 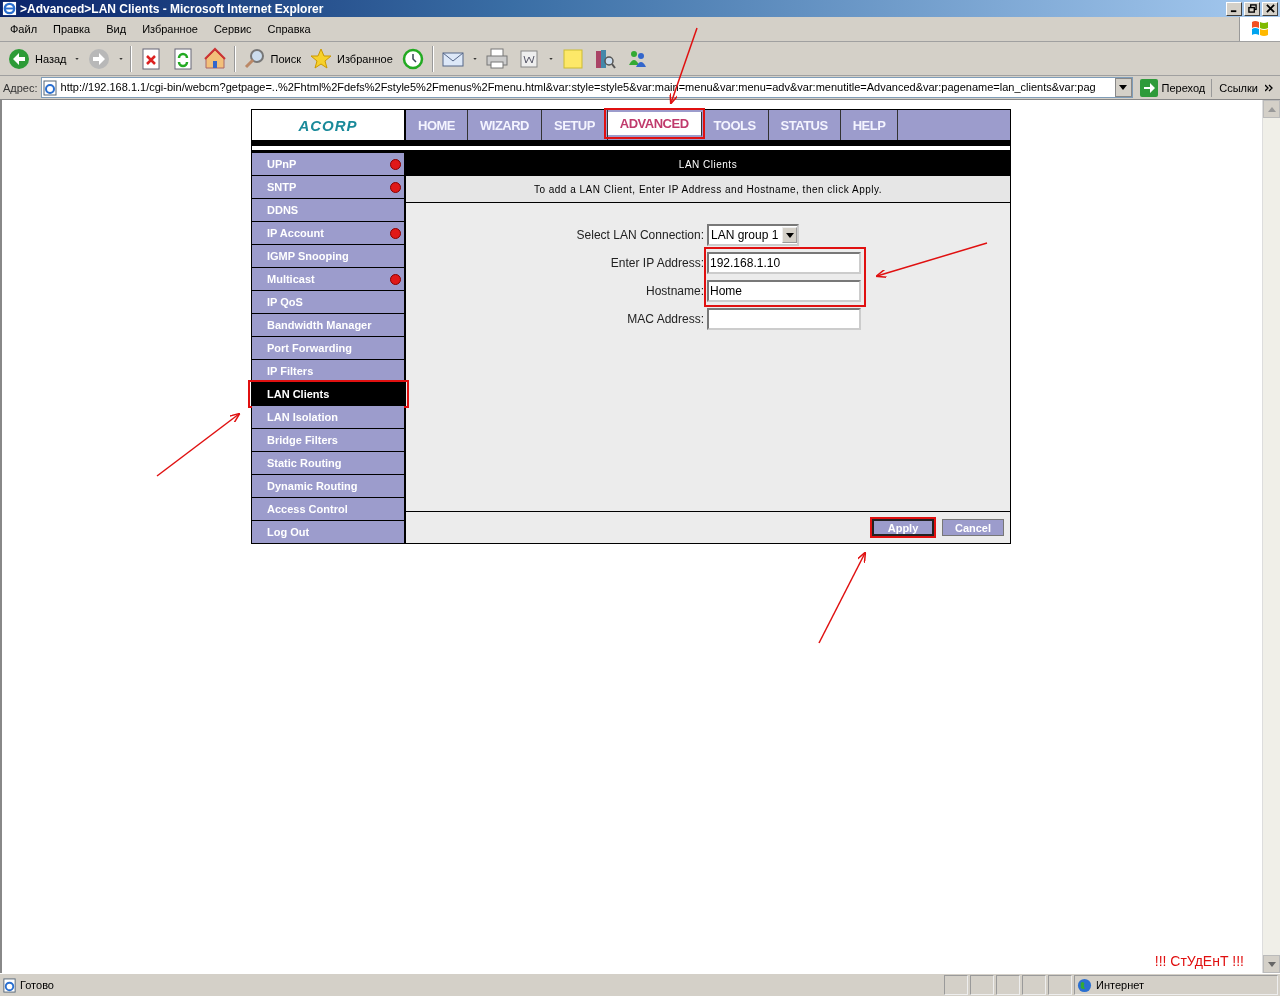 What do you see at coordinates (1234, 8) in the screenshot?
I see `minimize-button` at bounding box center [1234, 8].